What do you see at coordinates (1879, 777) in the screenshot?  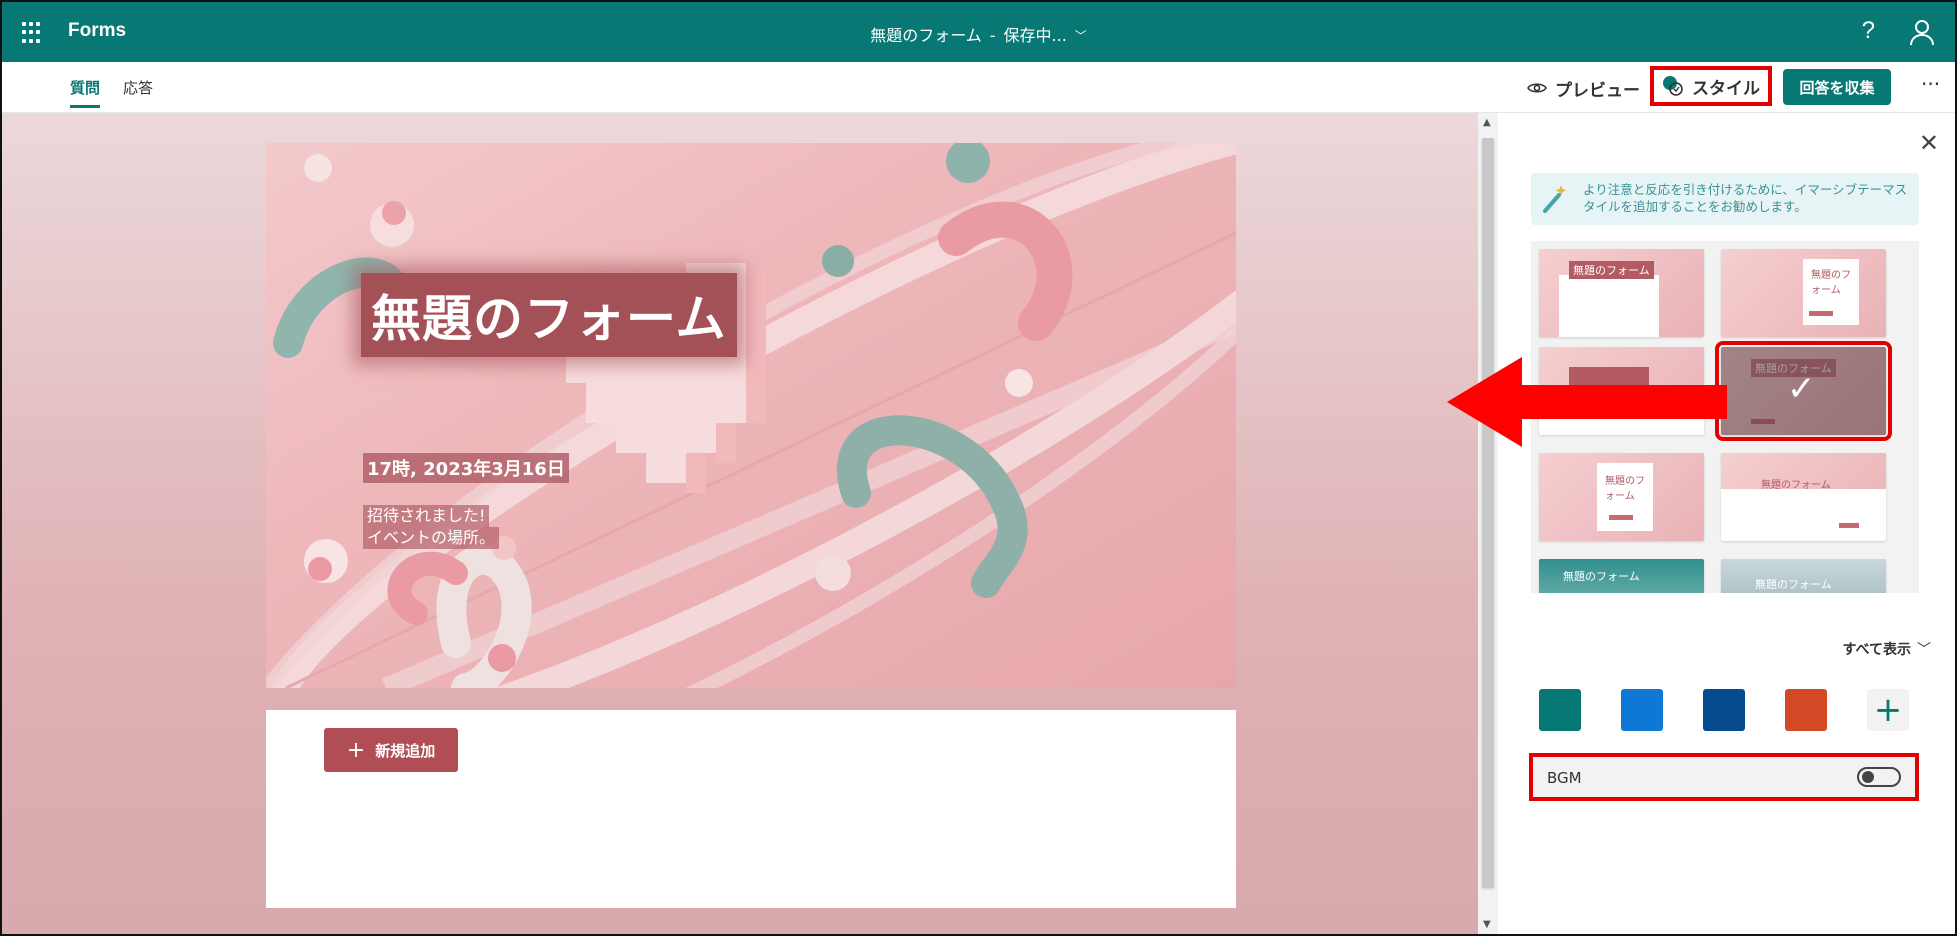 I see `bgm-toggle` at bounding box center [1879, 777].